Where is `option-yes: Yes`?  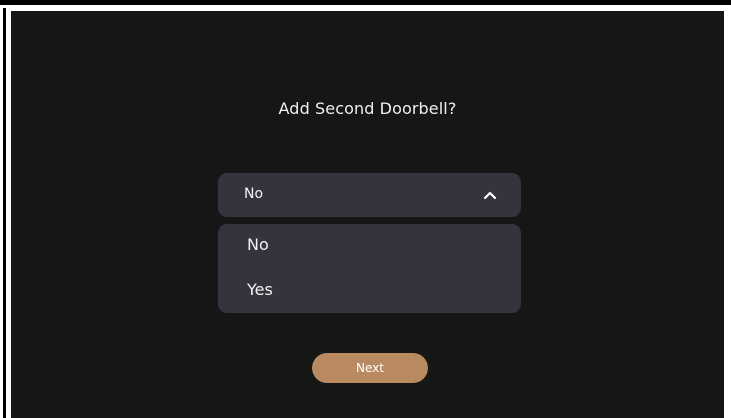
option-yes: Yes is located at coordinates (369, 292).